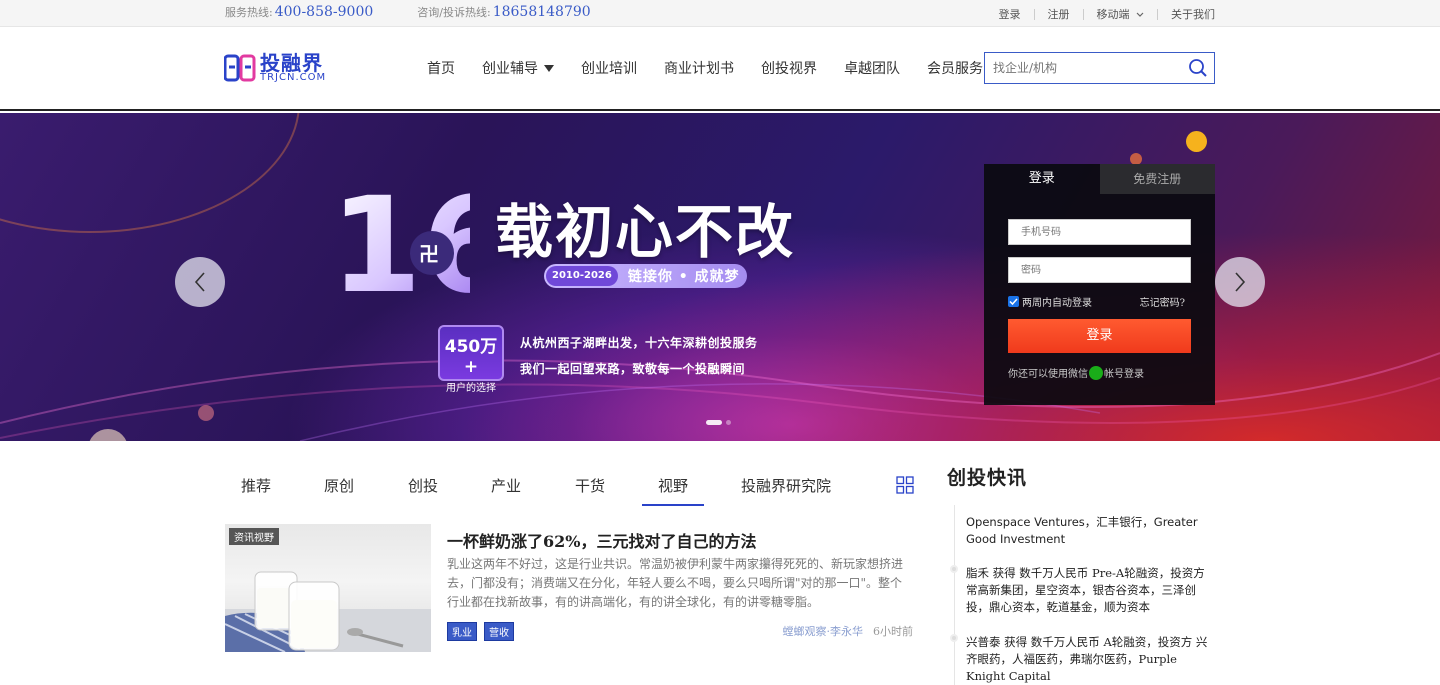 The width and height of the screenshot is (1440, 685). I want to click on chevron-down-icon, so click(1140, 14).